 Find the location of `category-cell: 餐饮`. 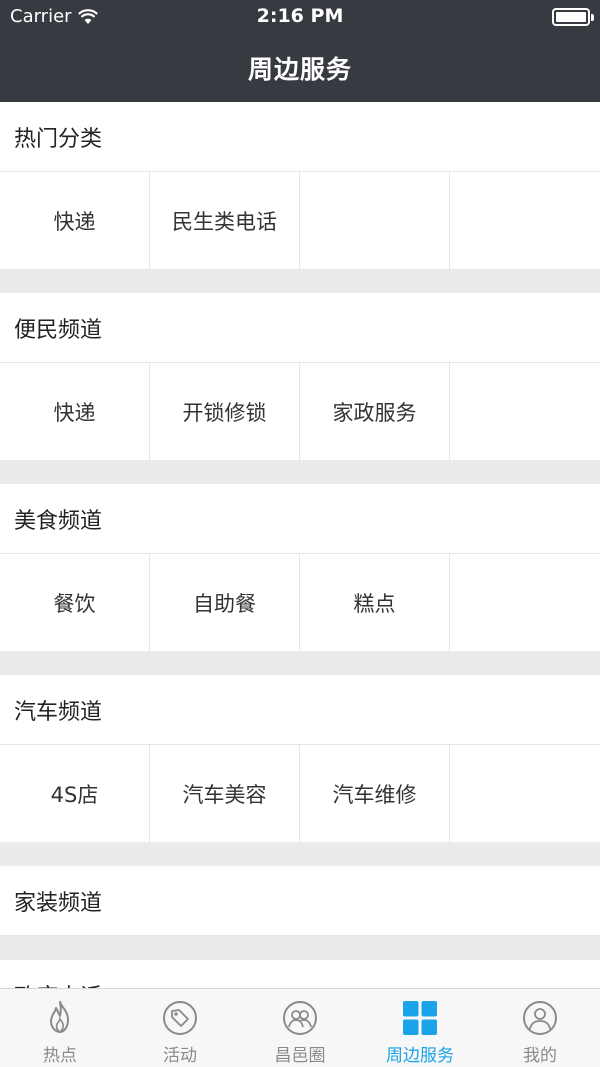

category-cell: 餐饮 is located at coordinates (75, 602).